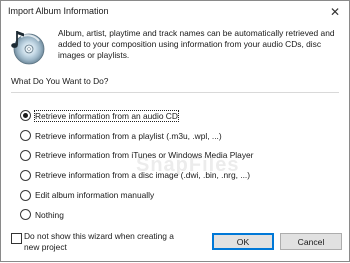  Describe the element at coordinates (94, 195) in the screenshot. I see `radio-option-label: Edit album information manually` at that location.